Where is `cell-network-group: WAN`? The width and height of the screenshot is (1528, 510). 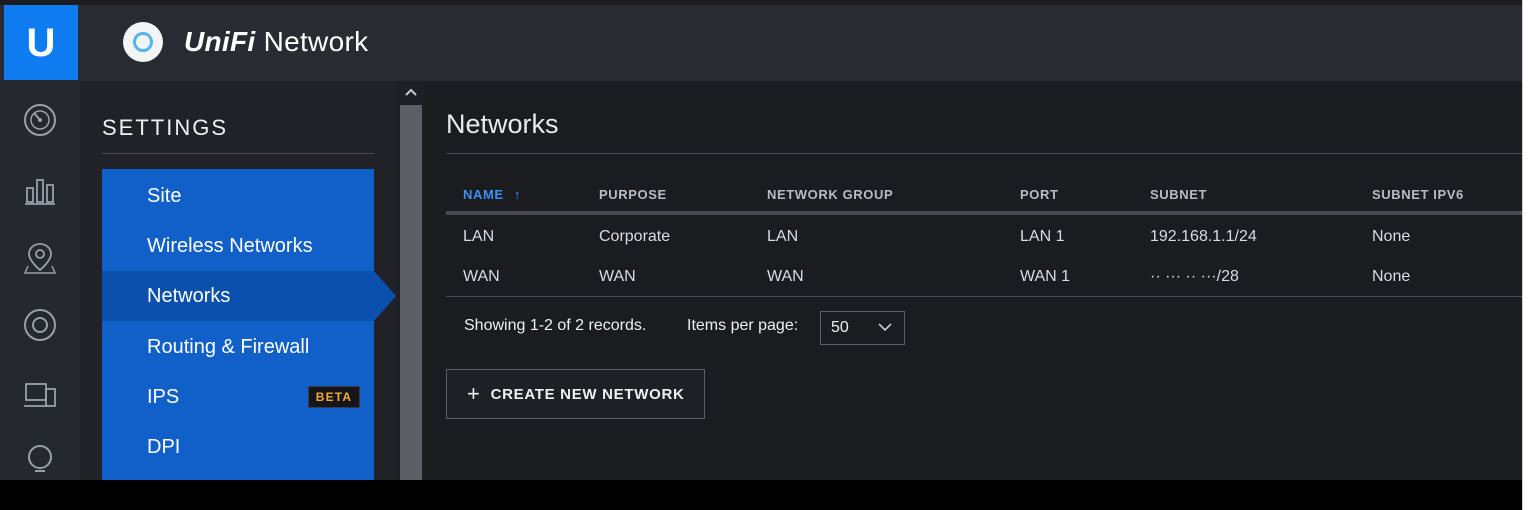
cell-network-group: WAN is located at coordinates (785, 276).